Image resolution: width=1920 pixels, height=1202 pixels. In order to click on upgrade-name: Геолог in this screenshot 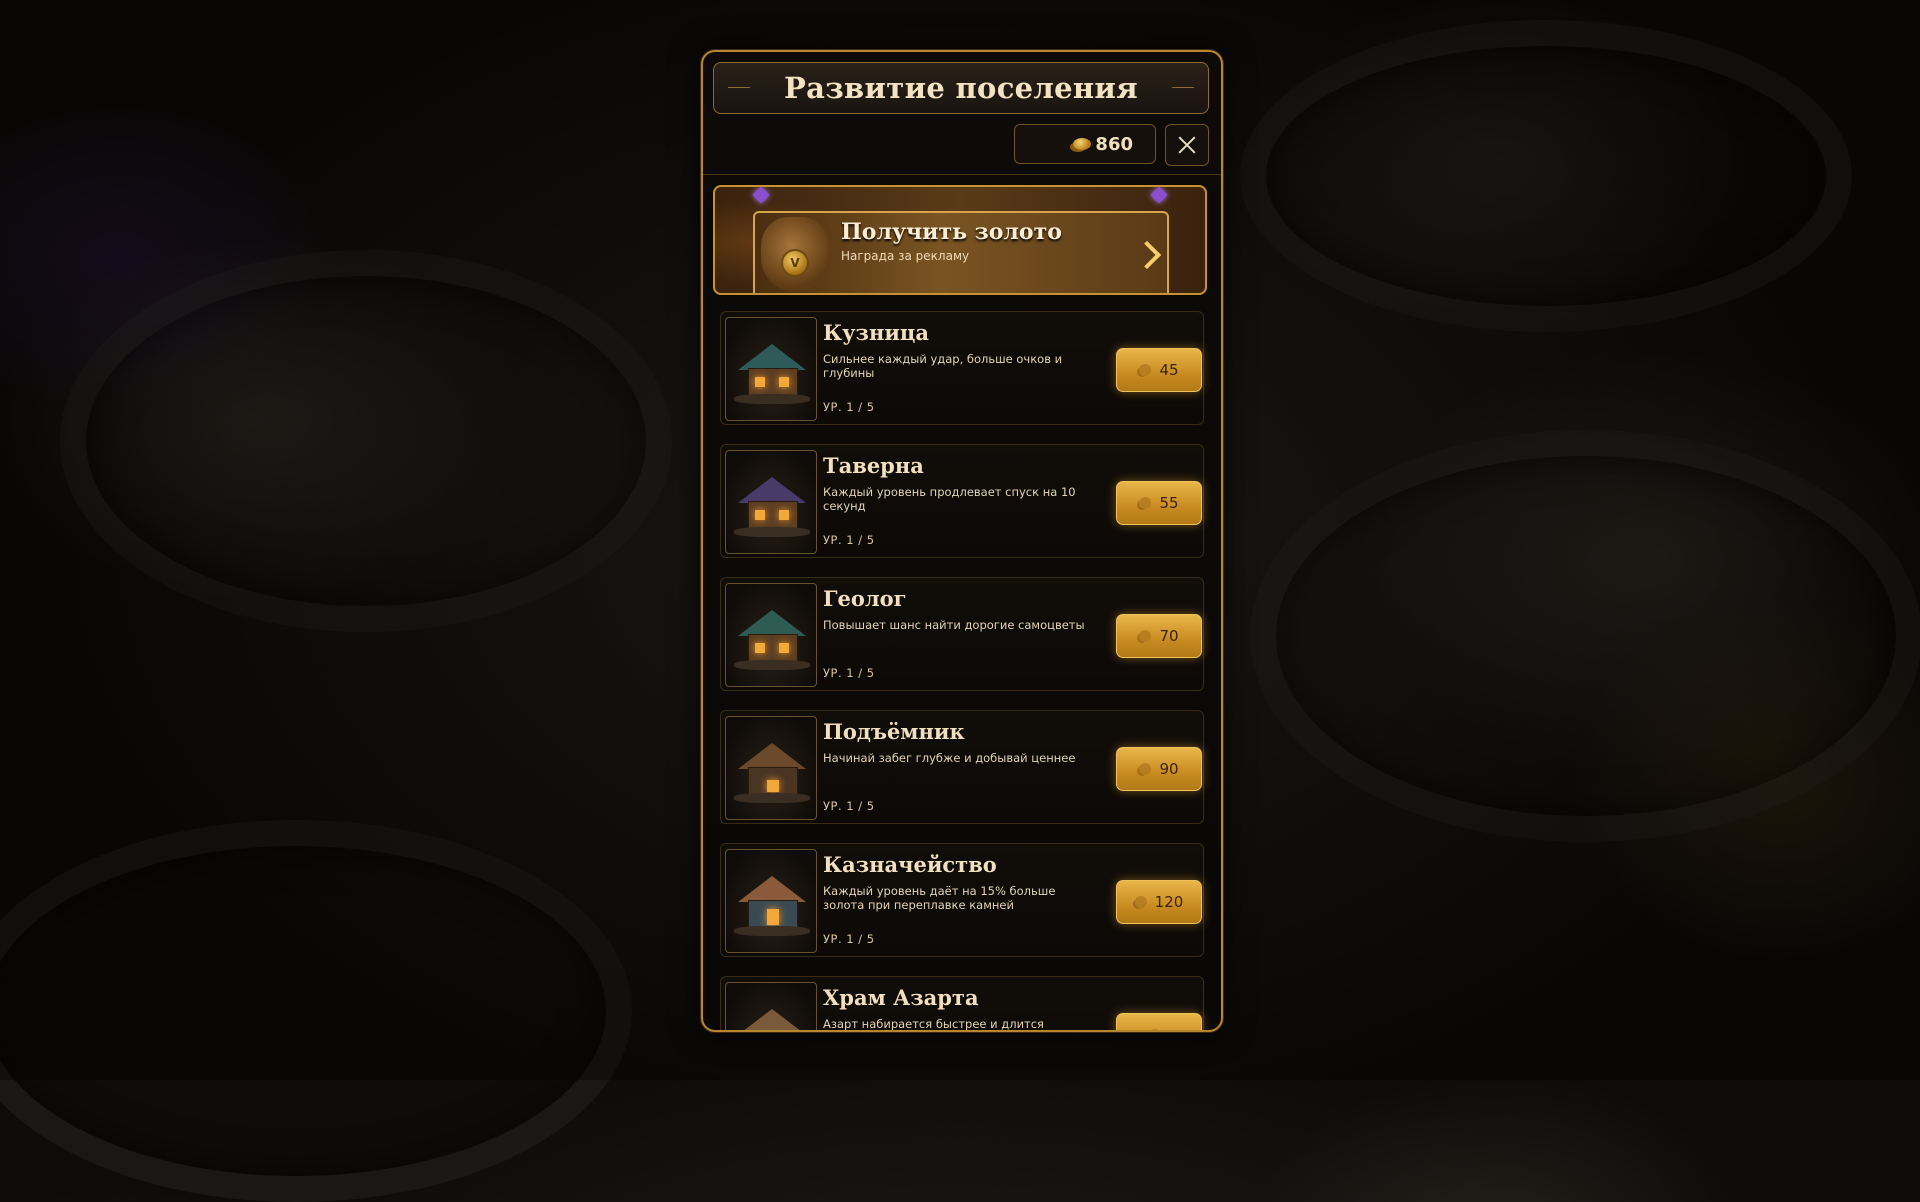, I will do `click(865, 598)`.